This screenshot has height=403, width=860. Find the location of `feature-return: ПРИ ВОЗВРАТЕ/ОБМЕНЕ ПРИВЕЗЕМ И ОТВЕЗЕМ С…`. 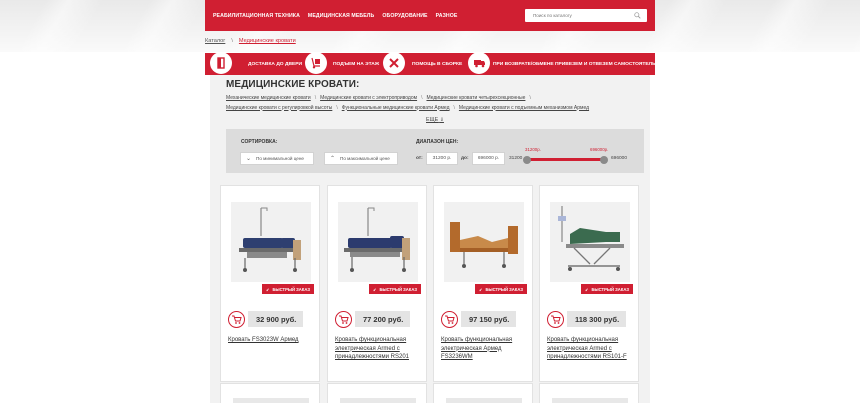

feature-return: ПРИ ВОЗВРАТЕ/ОБМЕНЕ ПРИВЕЗЕМ И ОТВЕЗЕМ С… is located at coordinates (565, 63).